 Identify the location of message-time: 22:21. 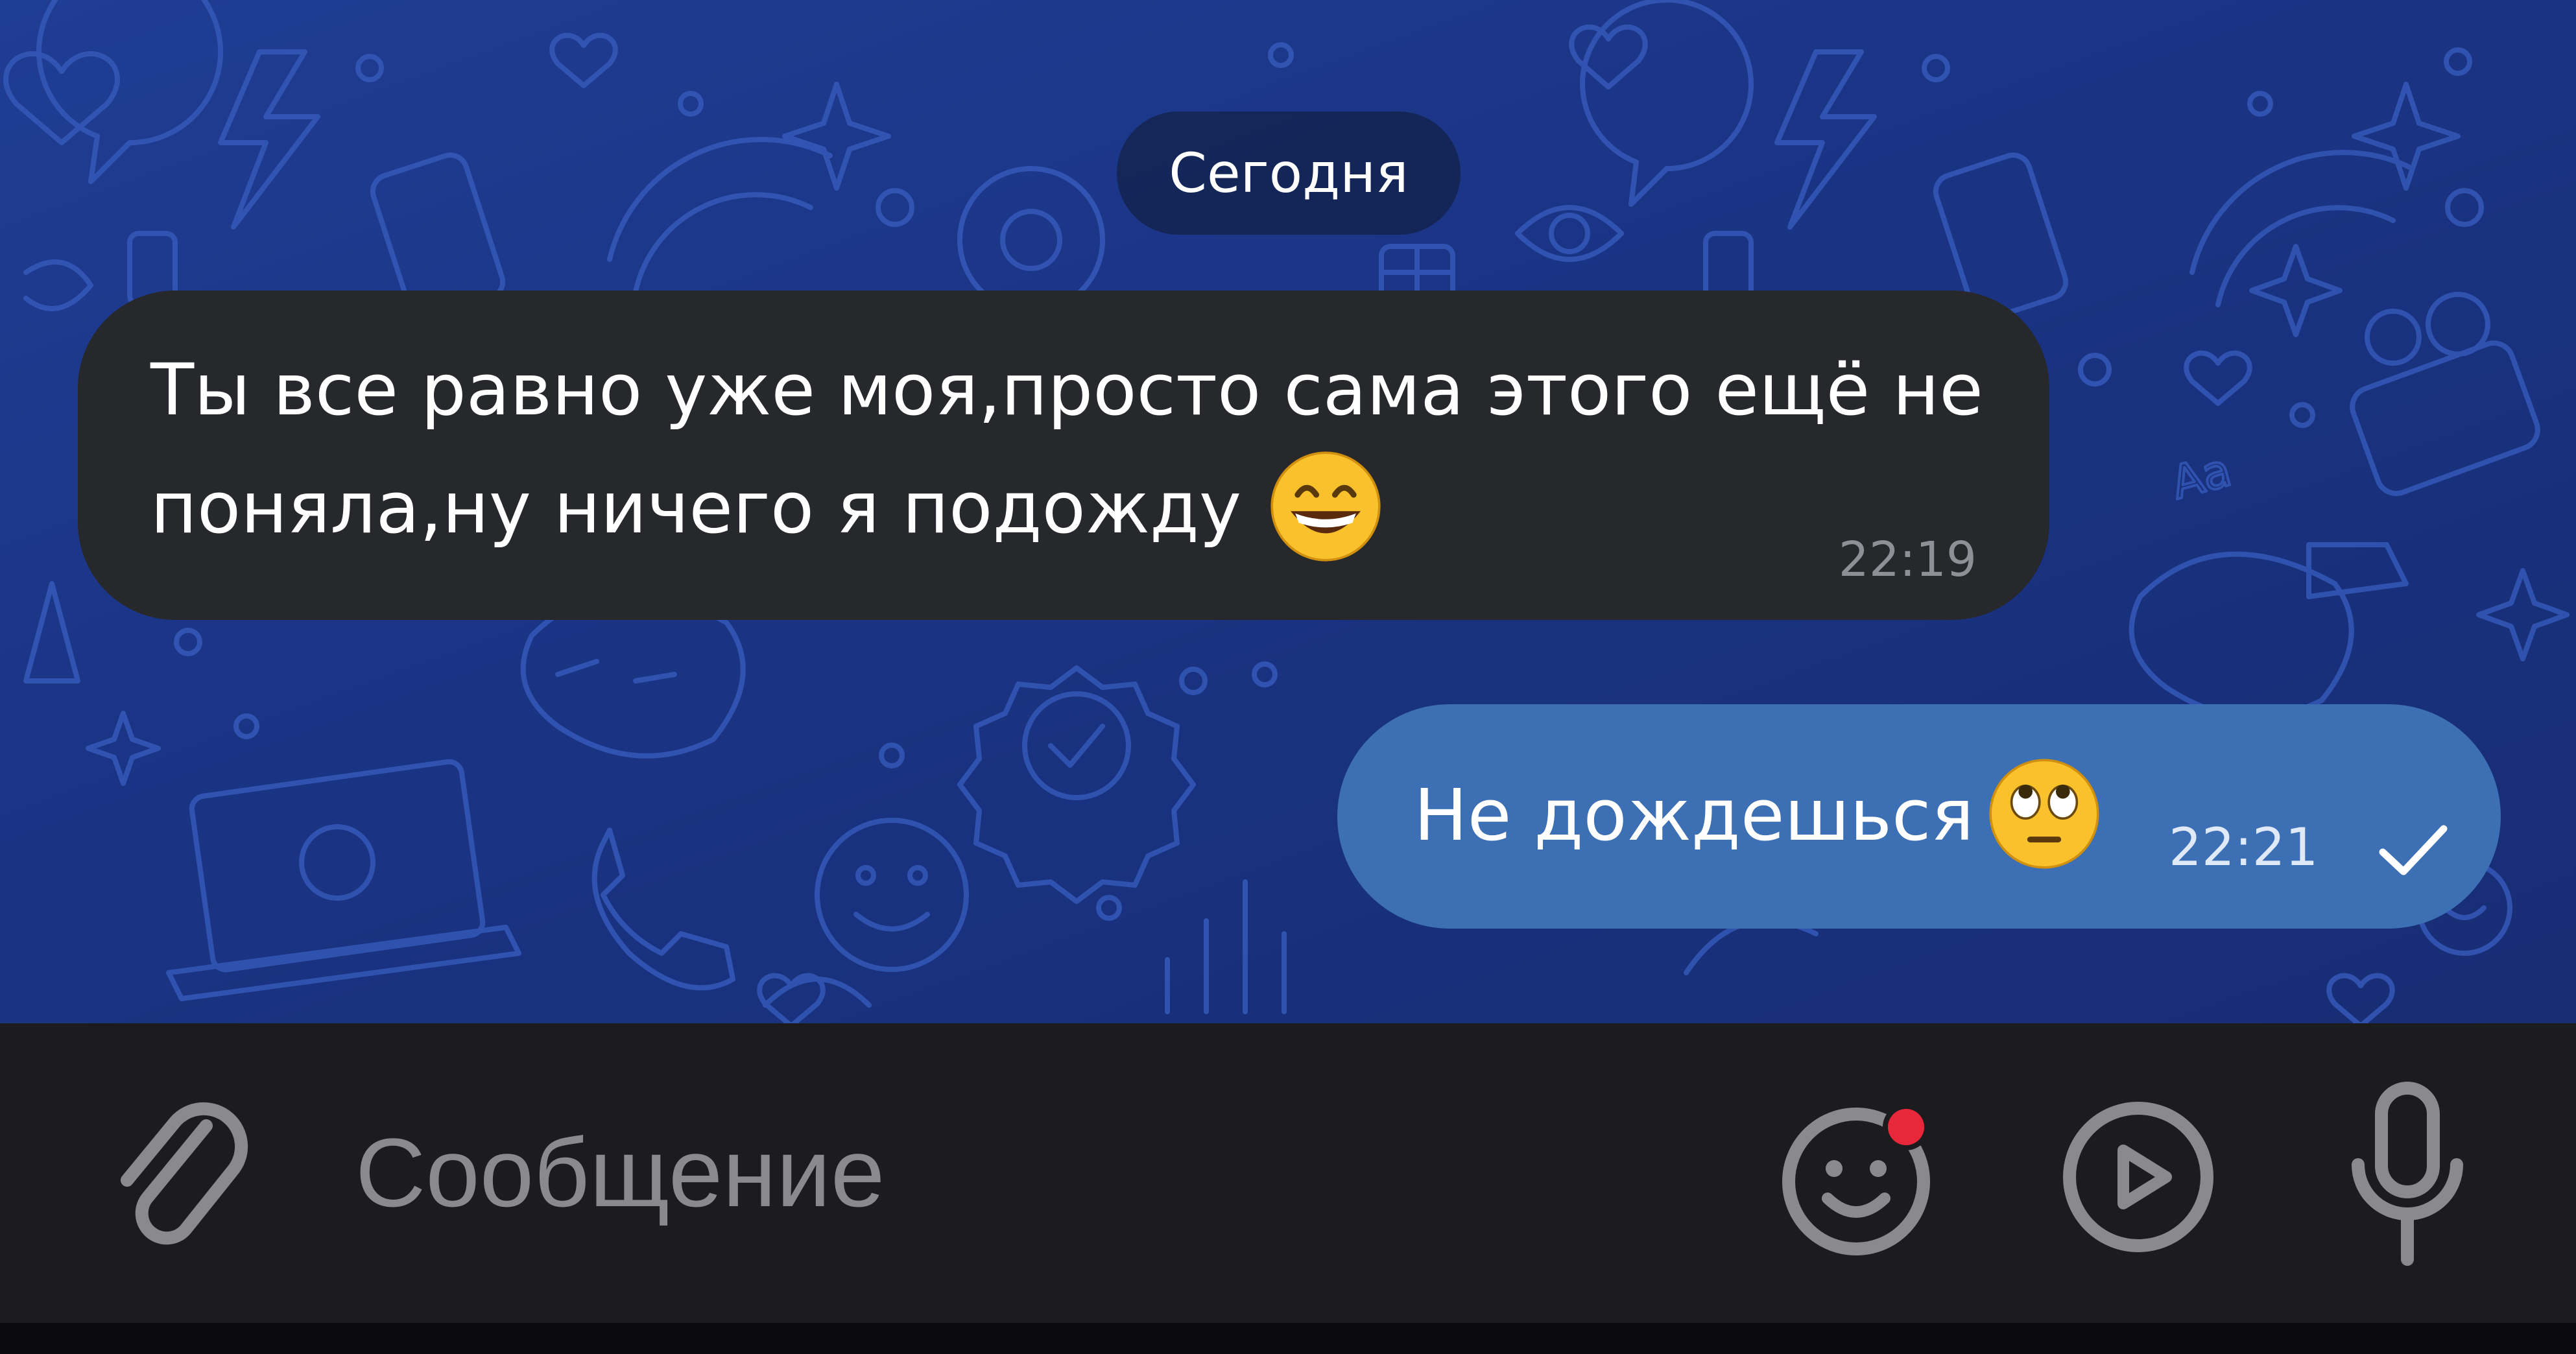
(2244, 847).